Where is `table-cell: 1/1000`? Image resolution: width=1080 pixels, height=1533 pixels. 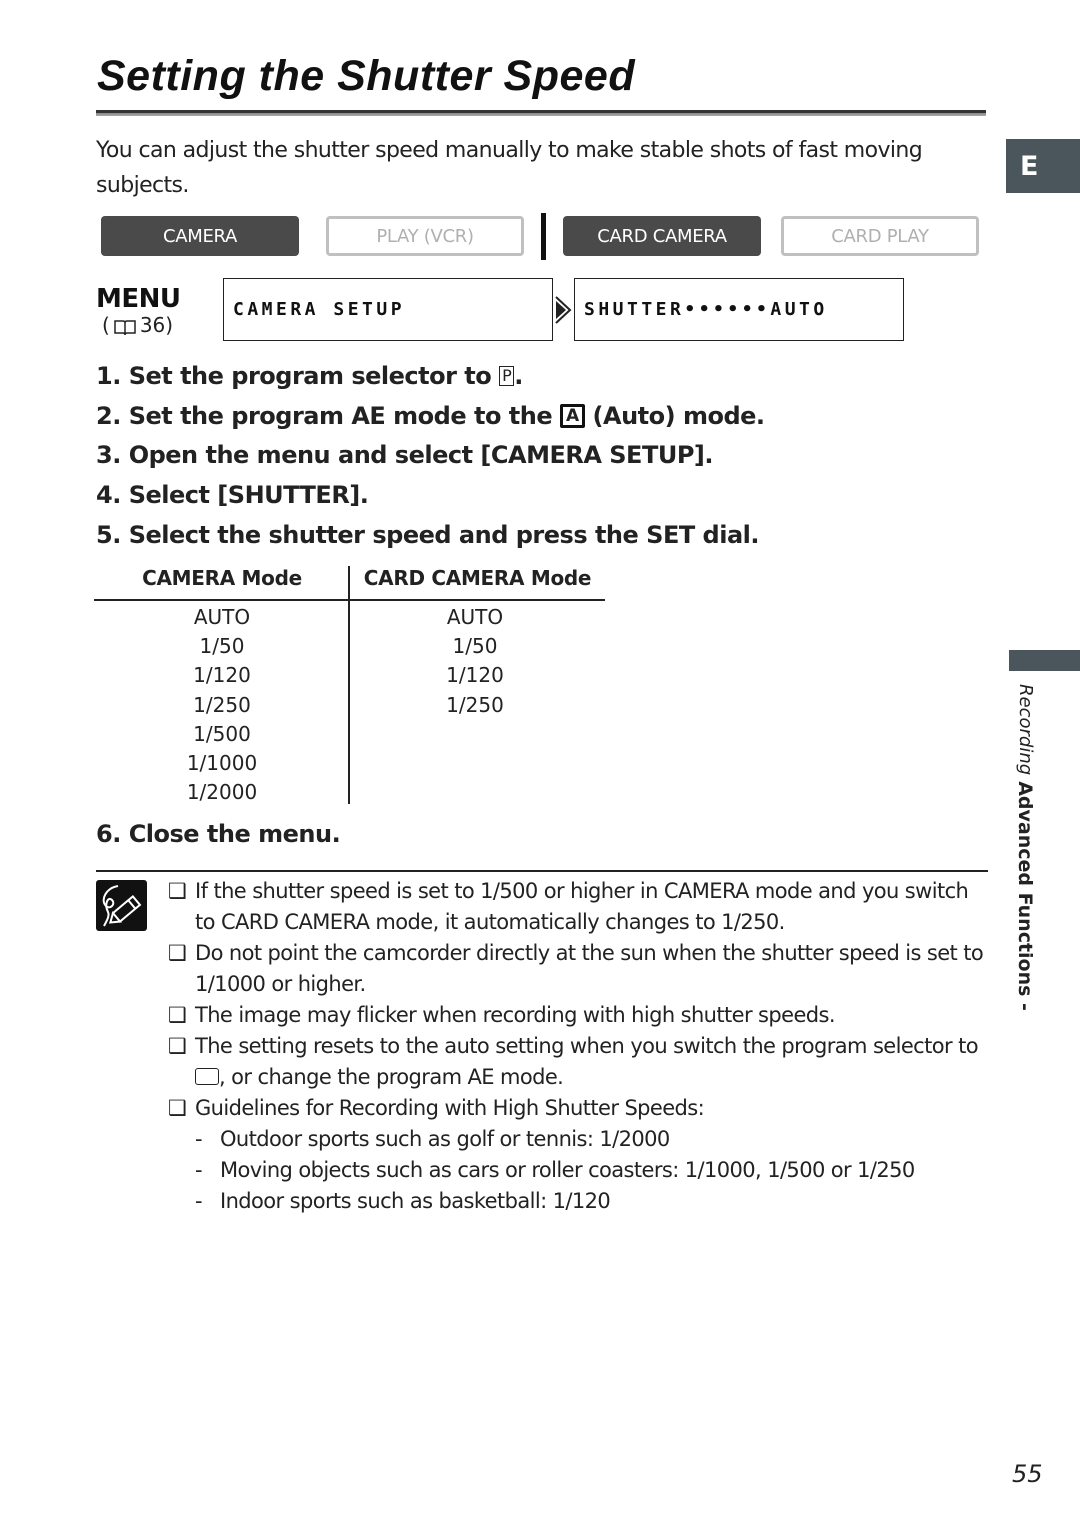 table-cell: 1/1000 is located at coordinates (222, 763).